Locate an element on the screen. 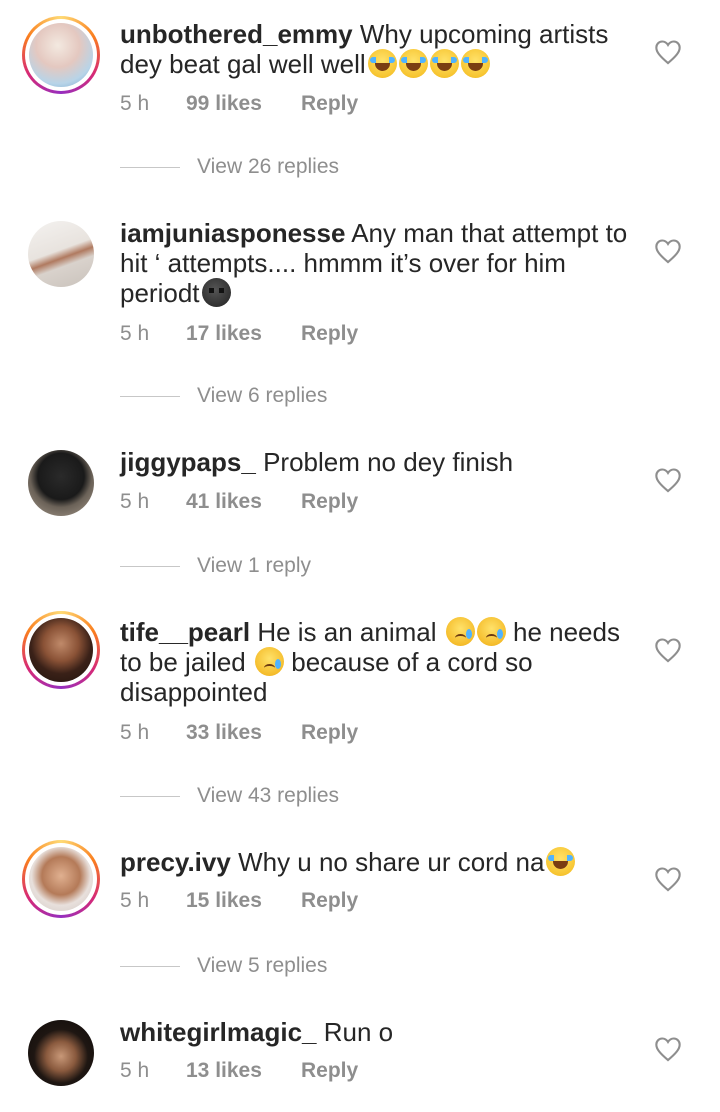 The image size is (720, 1112). comment-text: whitegirlmagic_ Run o is located at coordinates (375, 1032).